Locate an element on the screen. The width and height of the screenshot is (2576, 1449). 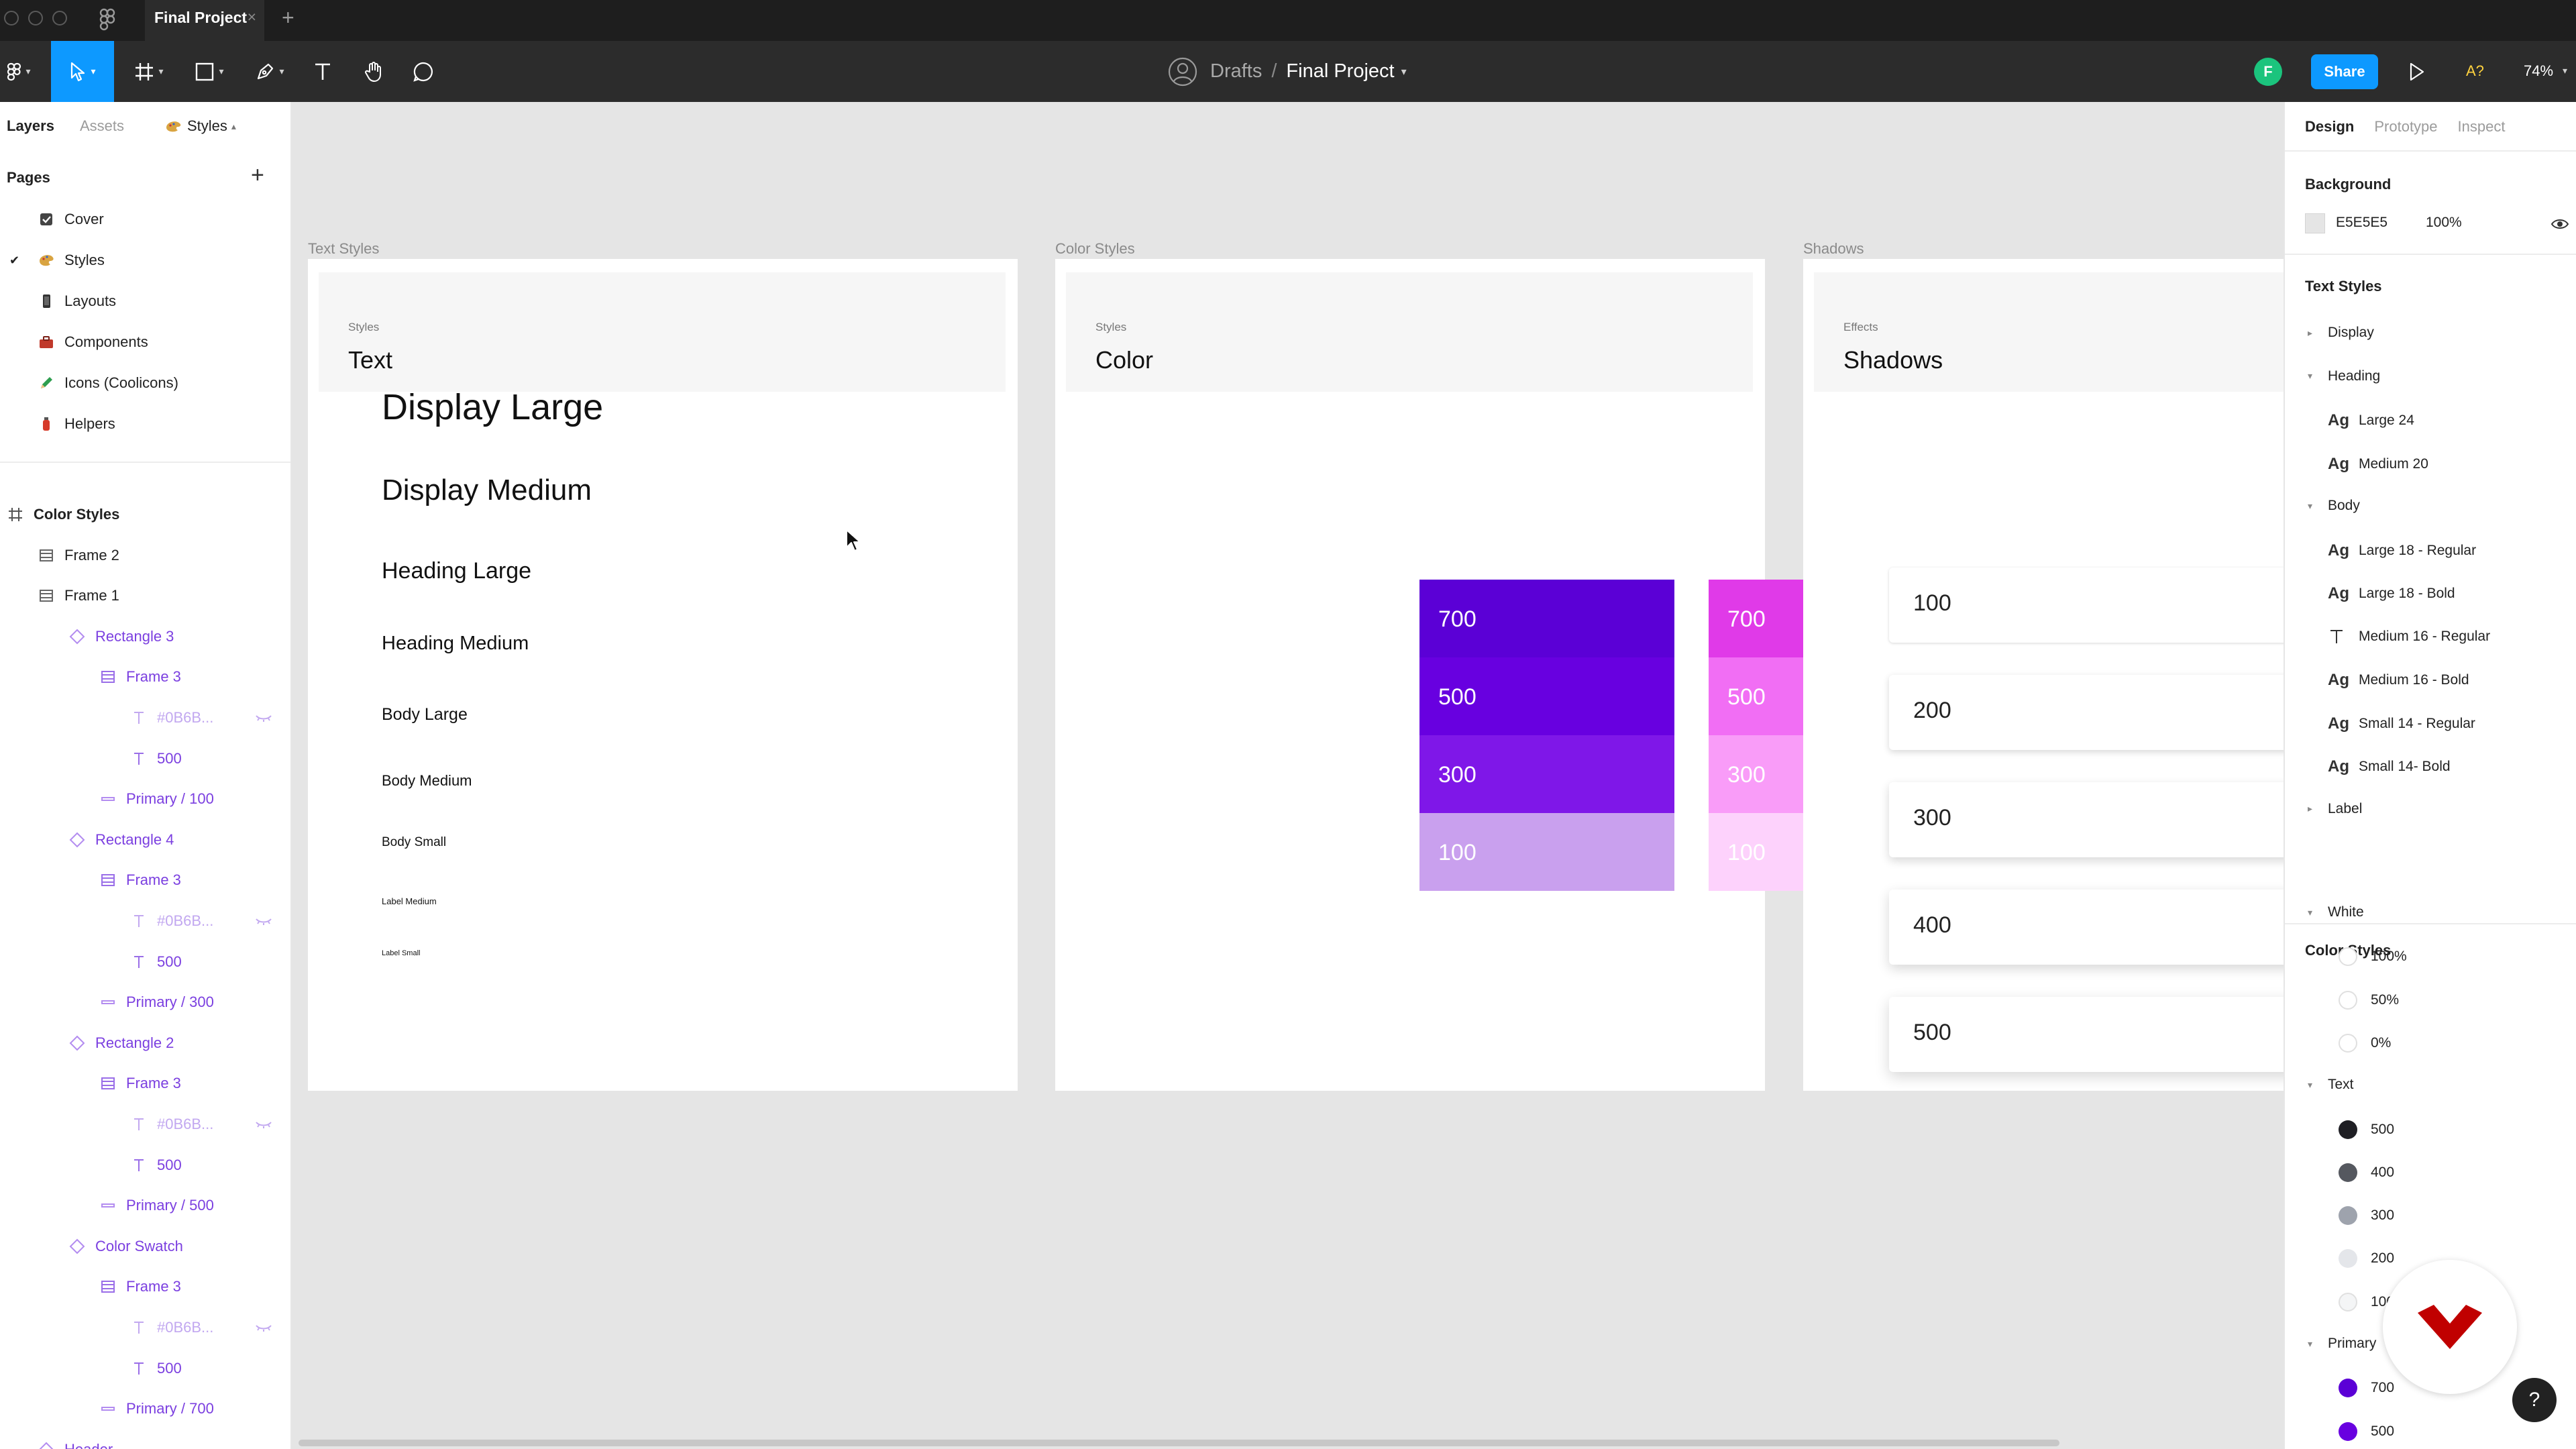
text-style-item: Ag Small 14- Bold is located at coordinates (2389, 766).